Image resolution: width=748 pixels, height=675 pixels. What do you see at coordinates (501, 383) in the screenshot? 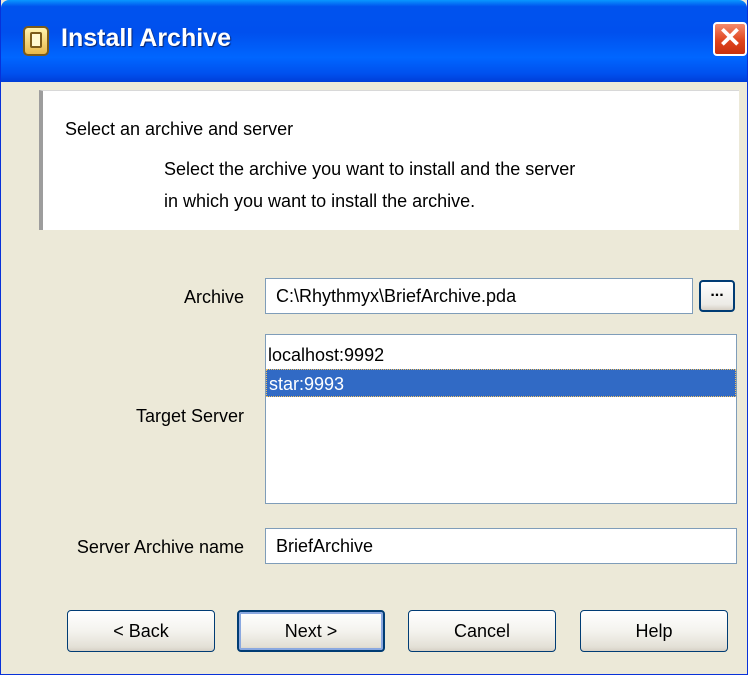
I see `server-item-star: star:9993` at bounding box center [501, 383].